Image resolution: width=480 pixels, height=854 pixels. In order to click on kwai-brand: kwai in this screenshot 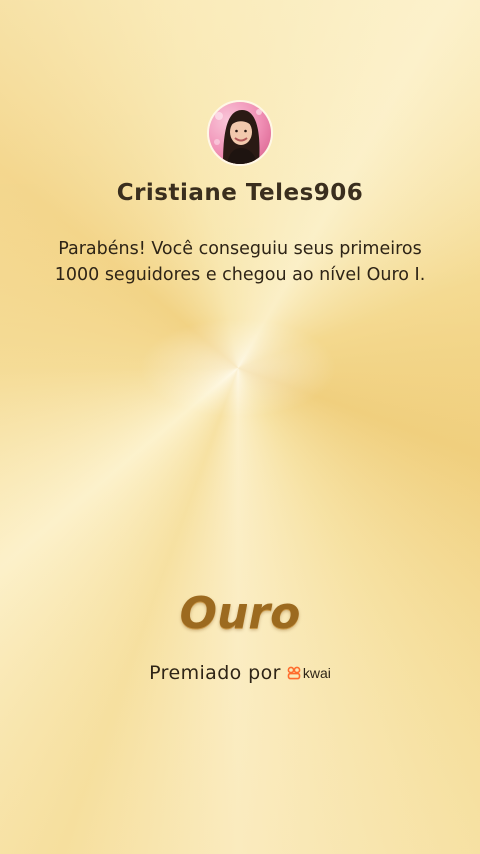, I will do `click(309, 673)`.